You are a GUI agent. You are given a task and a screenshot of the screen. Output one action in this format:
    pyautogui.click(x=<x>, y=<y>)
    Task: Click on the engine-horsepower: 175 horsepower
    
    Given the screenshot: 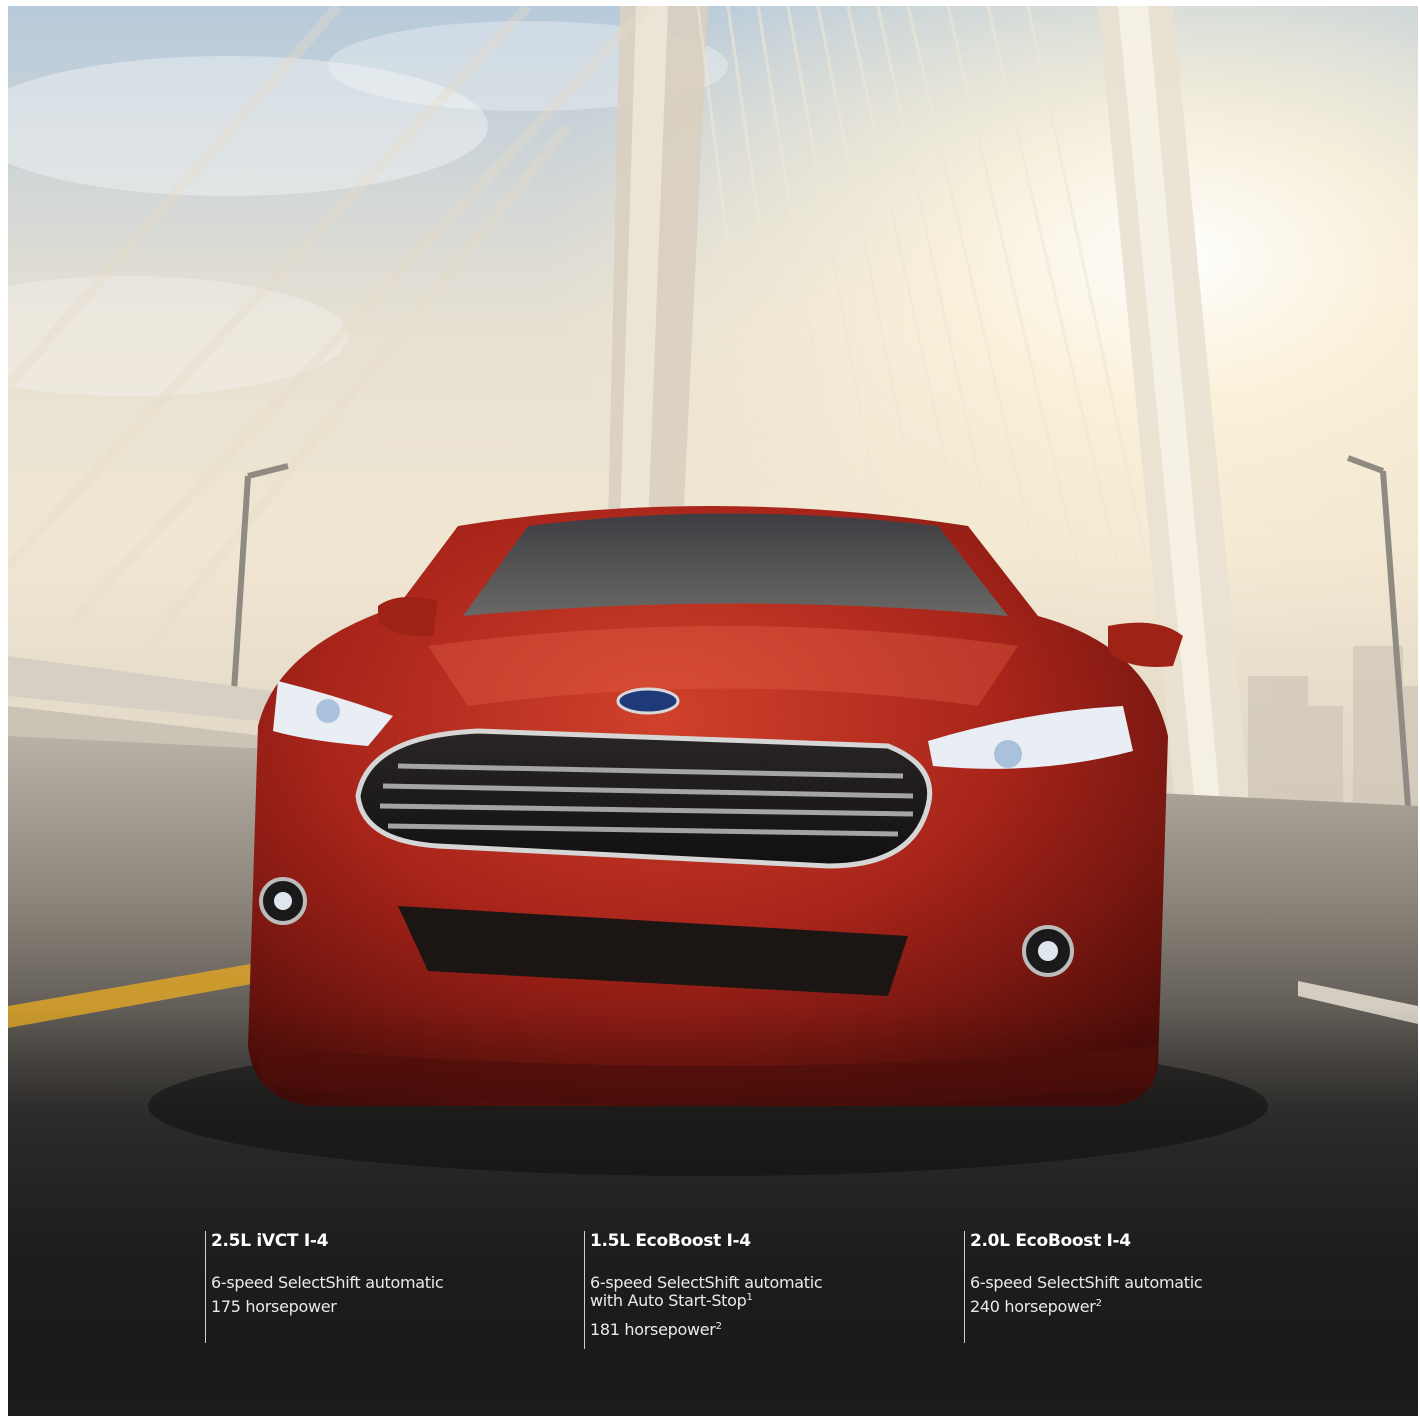 What is the action you would take?
    pyautogui.click(x=274, y=1306)
    